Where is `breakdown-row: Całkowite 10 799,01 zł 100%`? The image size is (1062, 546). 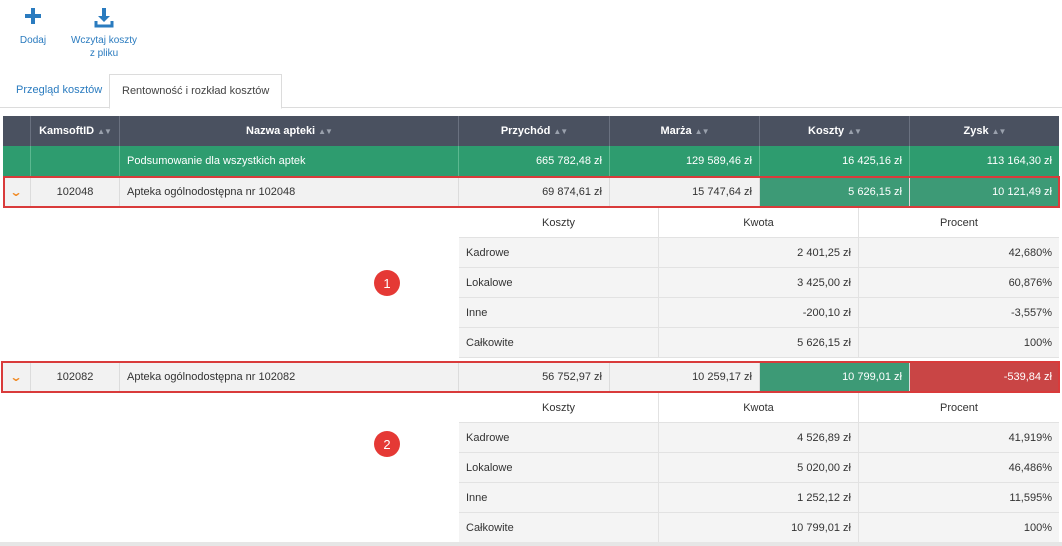
breakdown-row: Całkowite 10 799,01 zł 100% is located at coordinates (759, 528).